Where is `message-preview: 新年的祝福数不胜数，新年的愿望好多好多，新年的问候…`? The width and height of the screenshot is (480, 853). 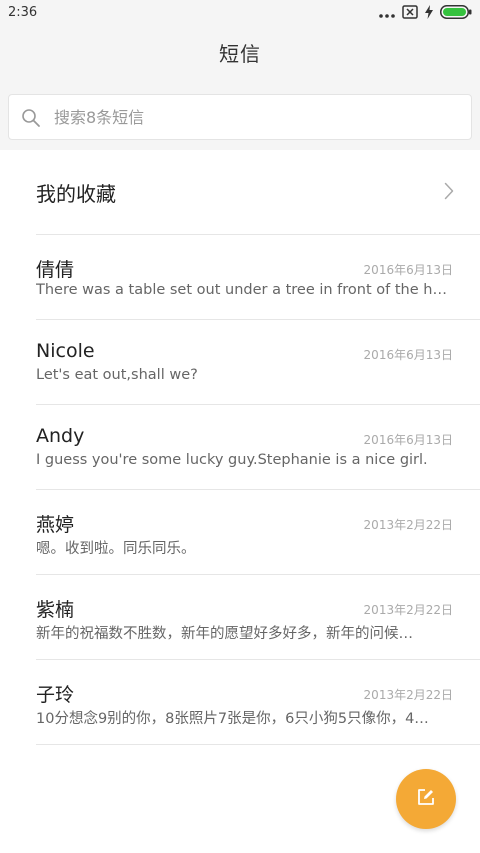 message-preview: 新年的祝福数不胜数，新年的愿望好多好多，新年的问候… is located at coordinates (224, 634).